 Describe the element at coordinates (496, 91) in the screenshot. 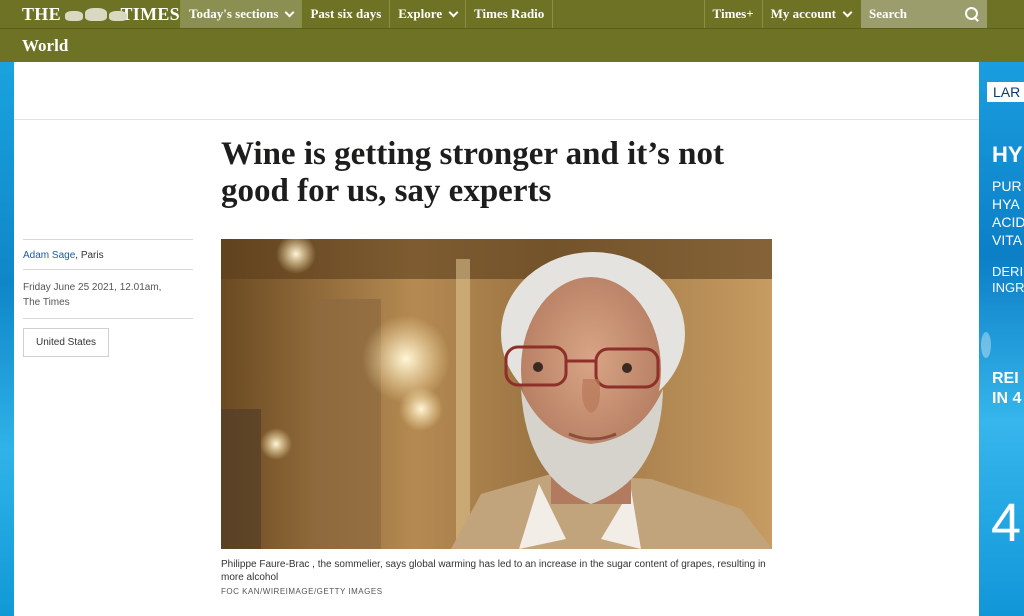

I see `ad-slot` at that location.